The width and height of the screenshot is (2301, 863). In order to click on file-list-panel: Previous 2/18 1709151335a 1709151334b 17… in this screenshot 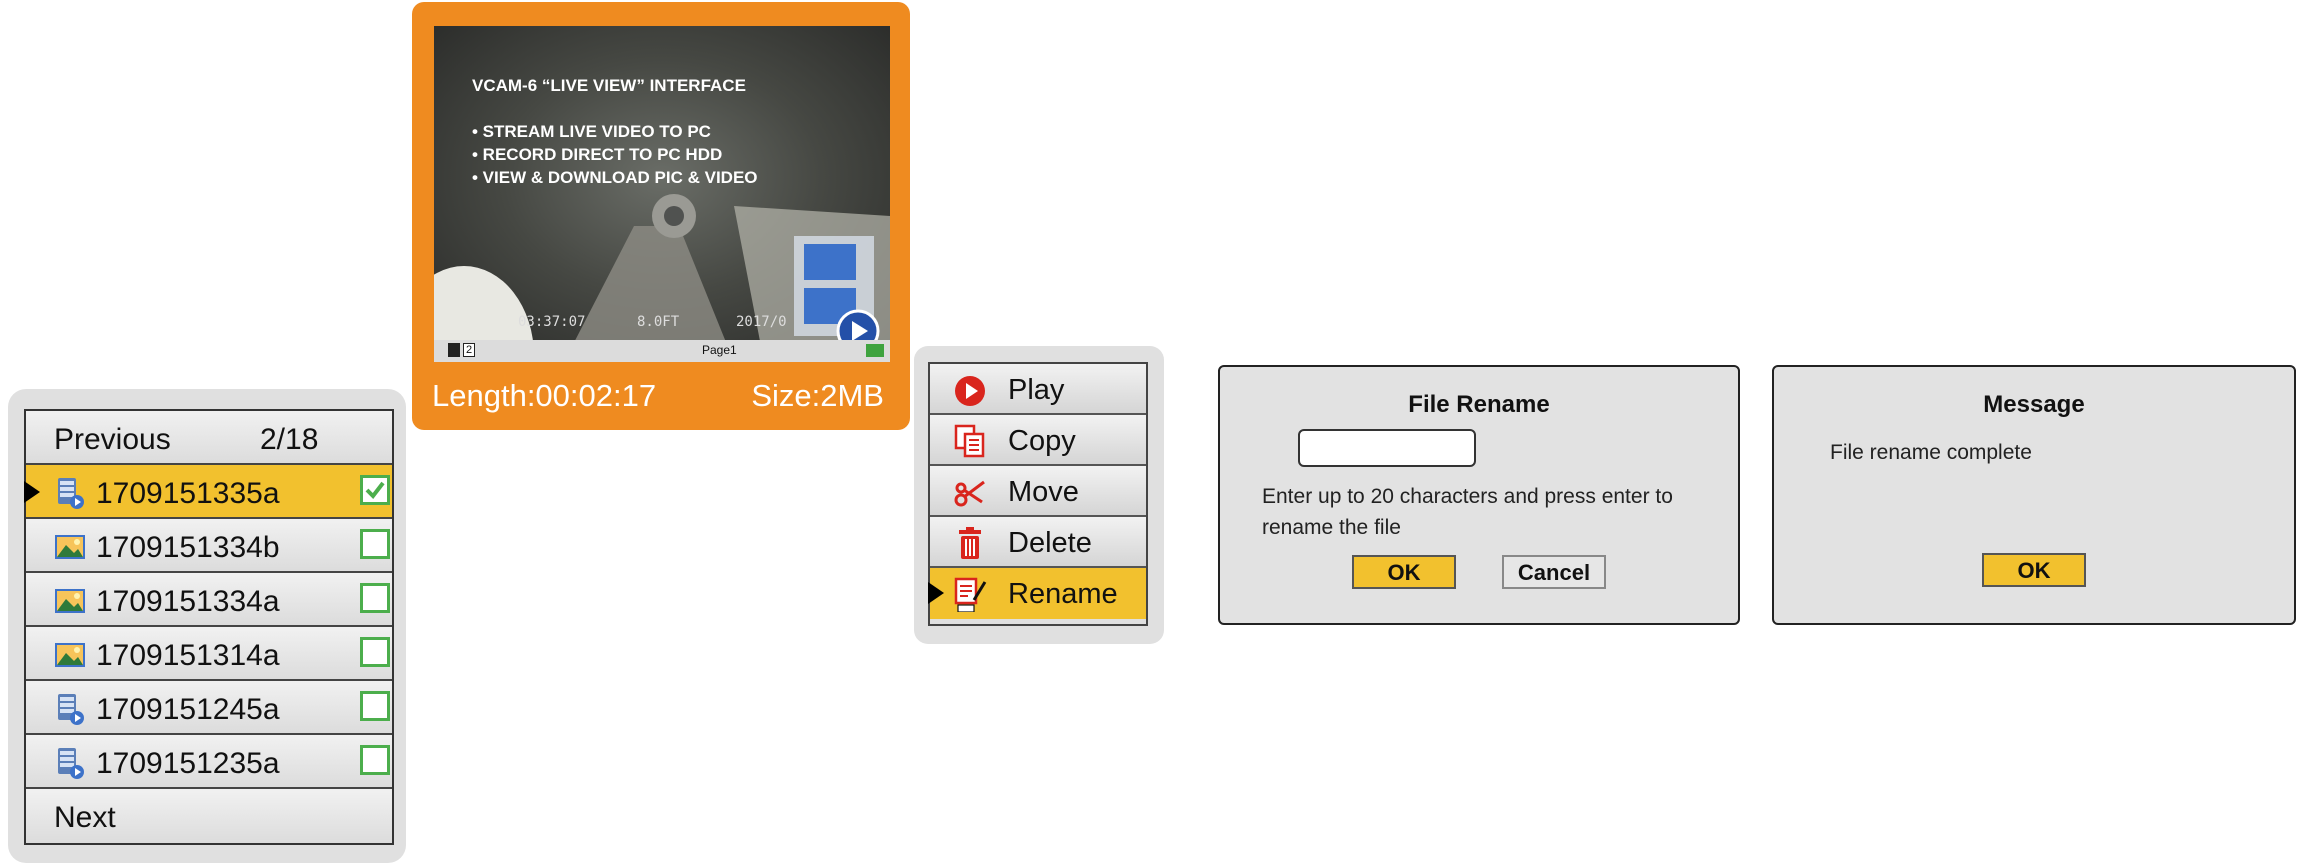, I will do `click(207, 626)`.